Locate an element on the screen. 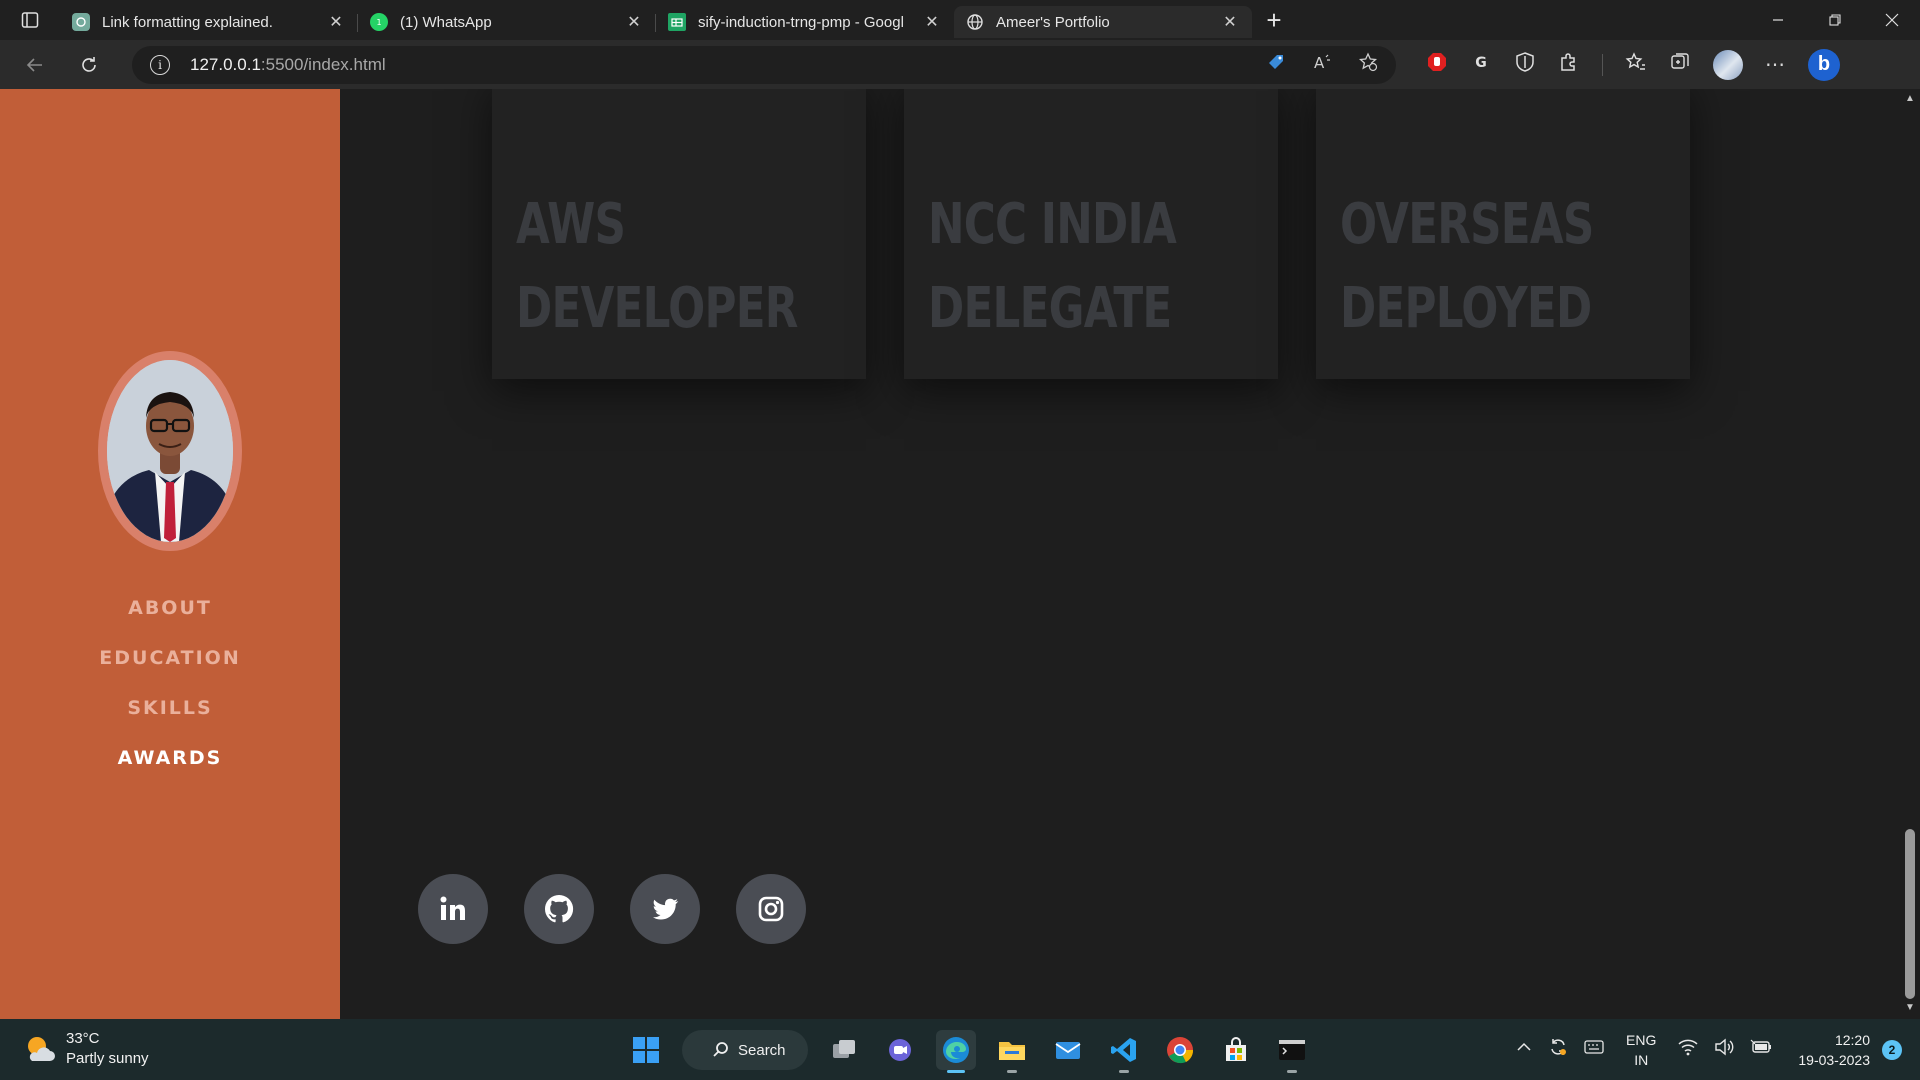 Image resolution: width=1920 pixels, height=1080 pixels. folder-icon is located at coordinates (1012, 1051).